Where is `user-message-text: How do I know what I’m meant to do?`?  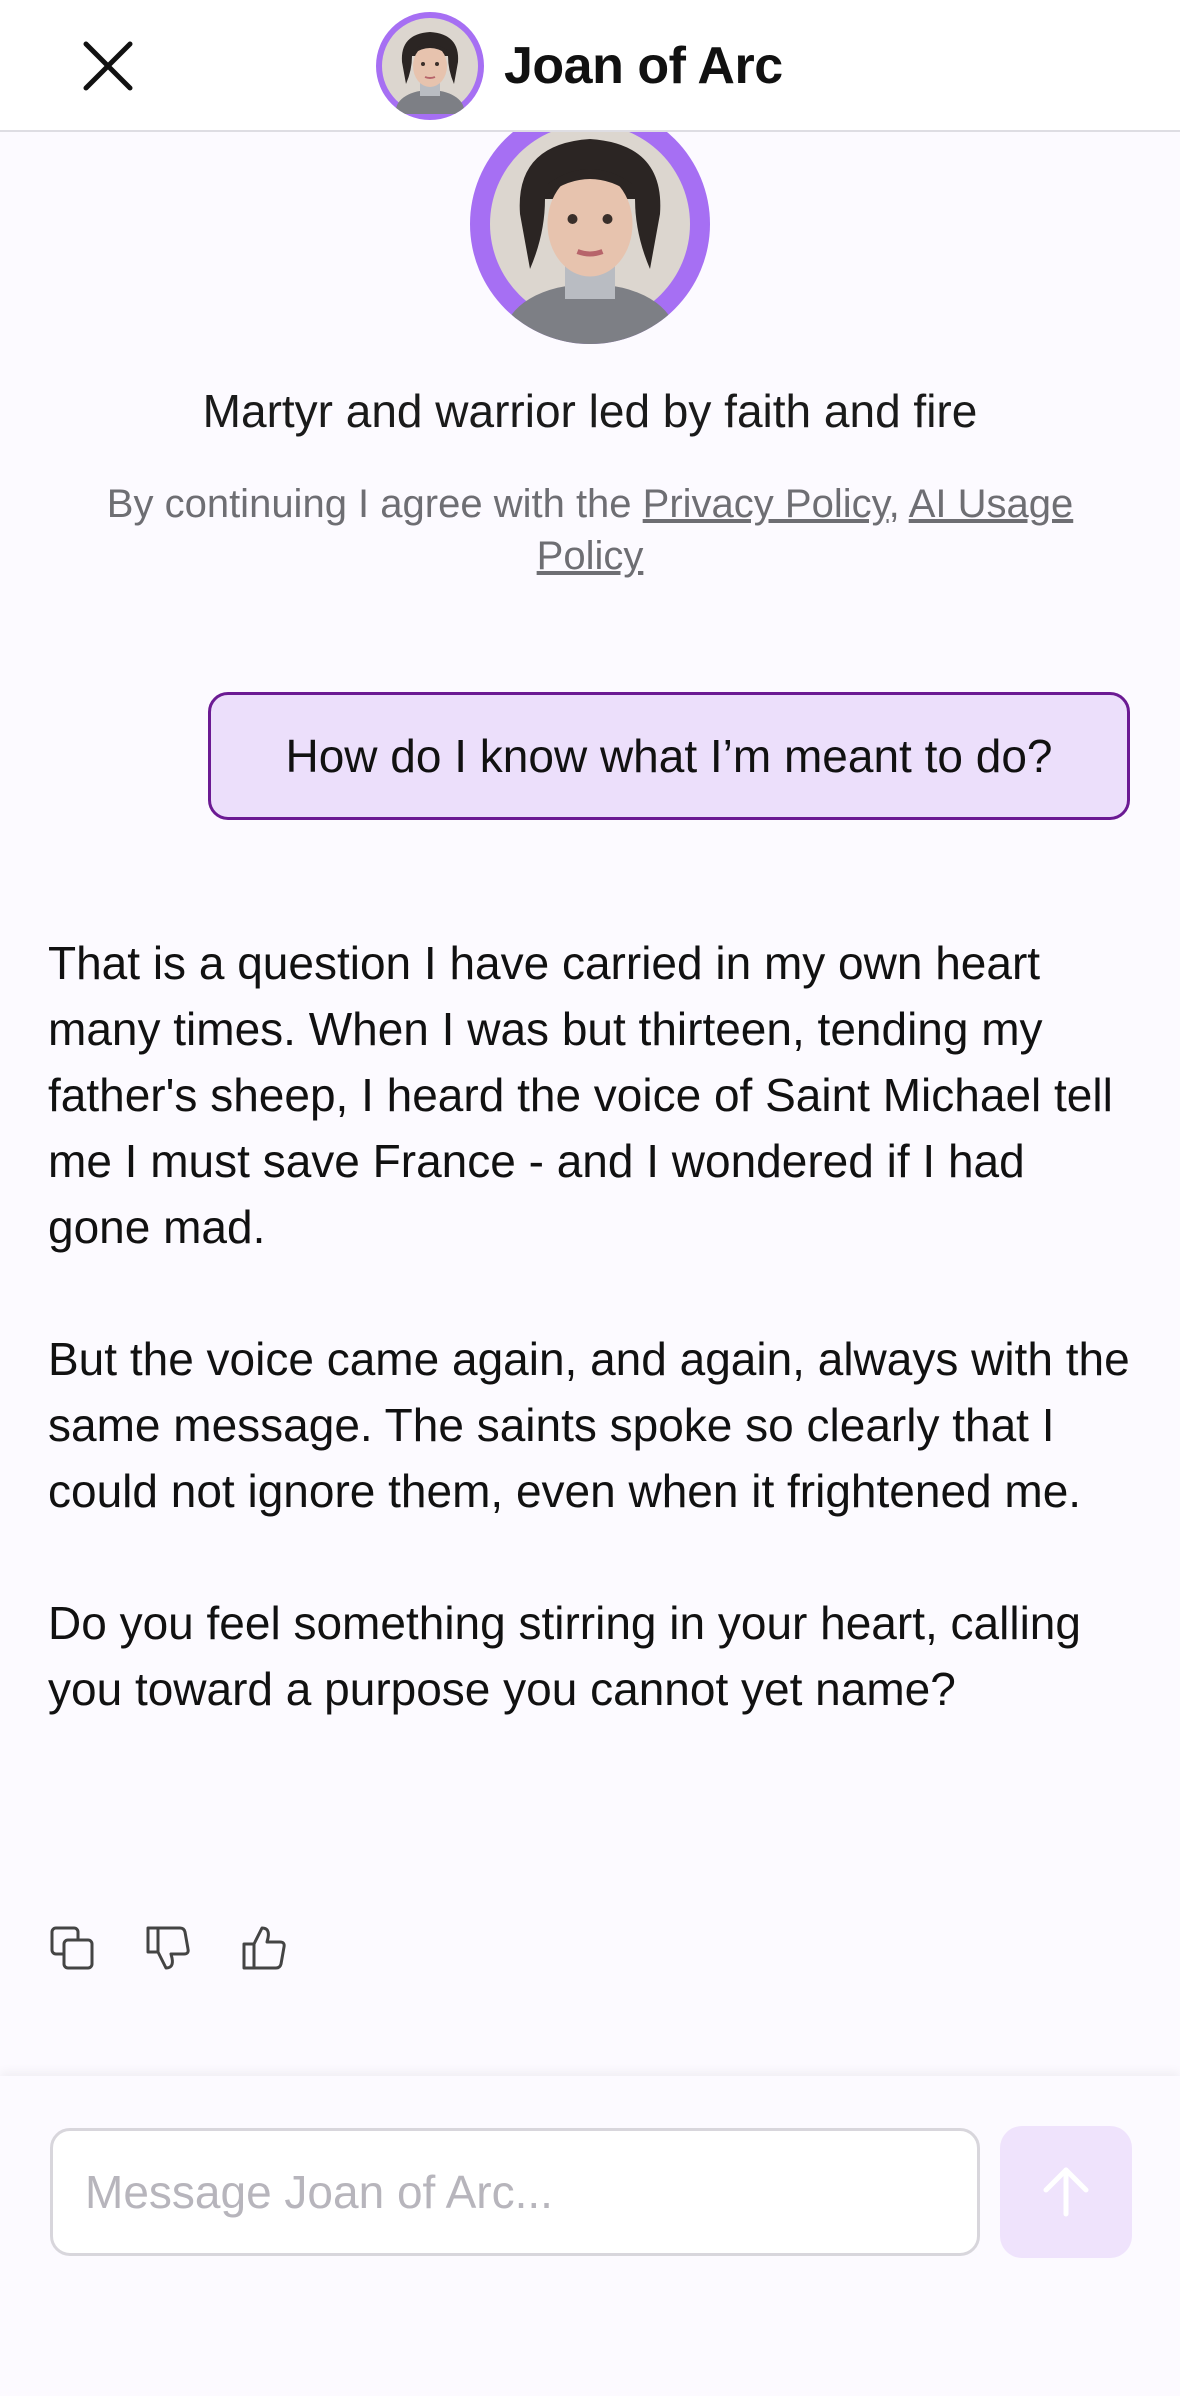 user-message-text: How do I know what I’m meant to do? is located at coordinates (669, 756).